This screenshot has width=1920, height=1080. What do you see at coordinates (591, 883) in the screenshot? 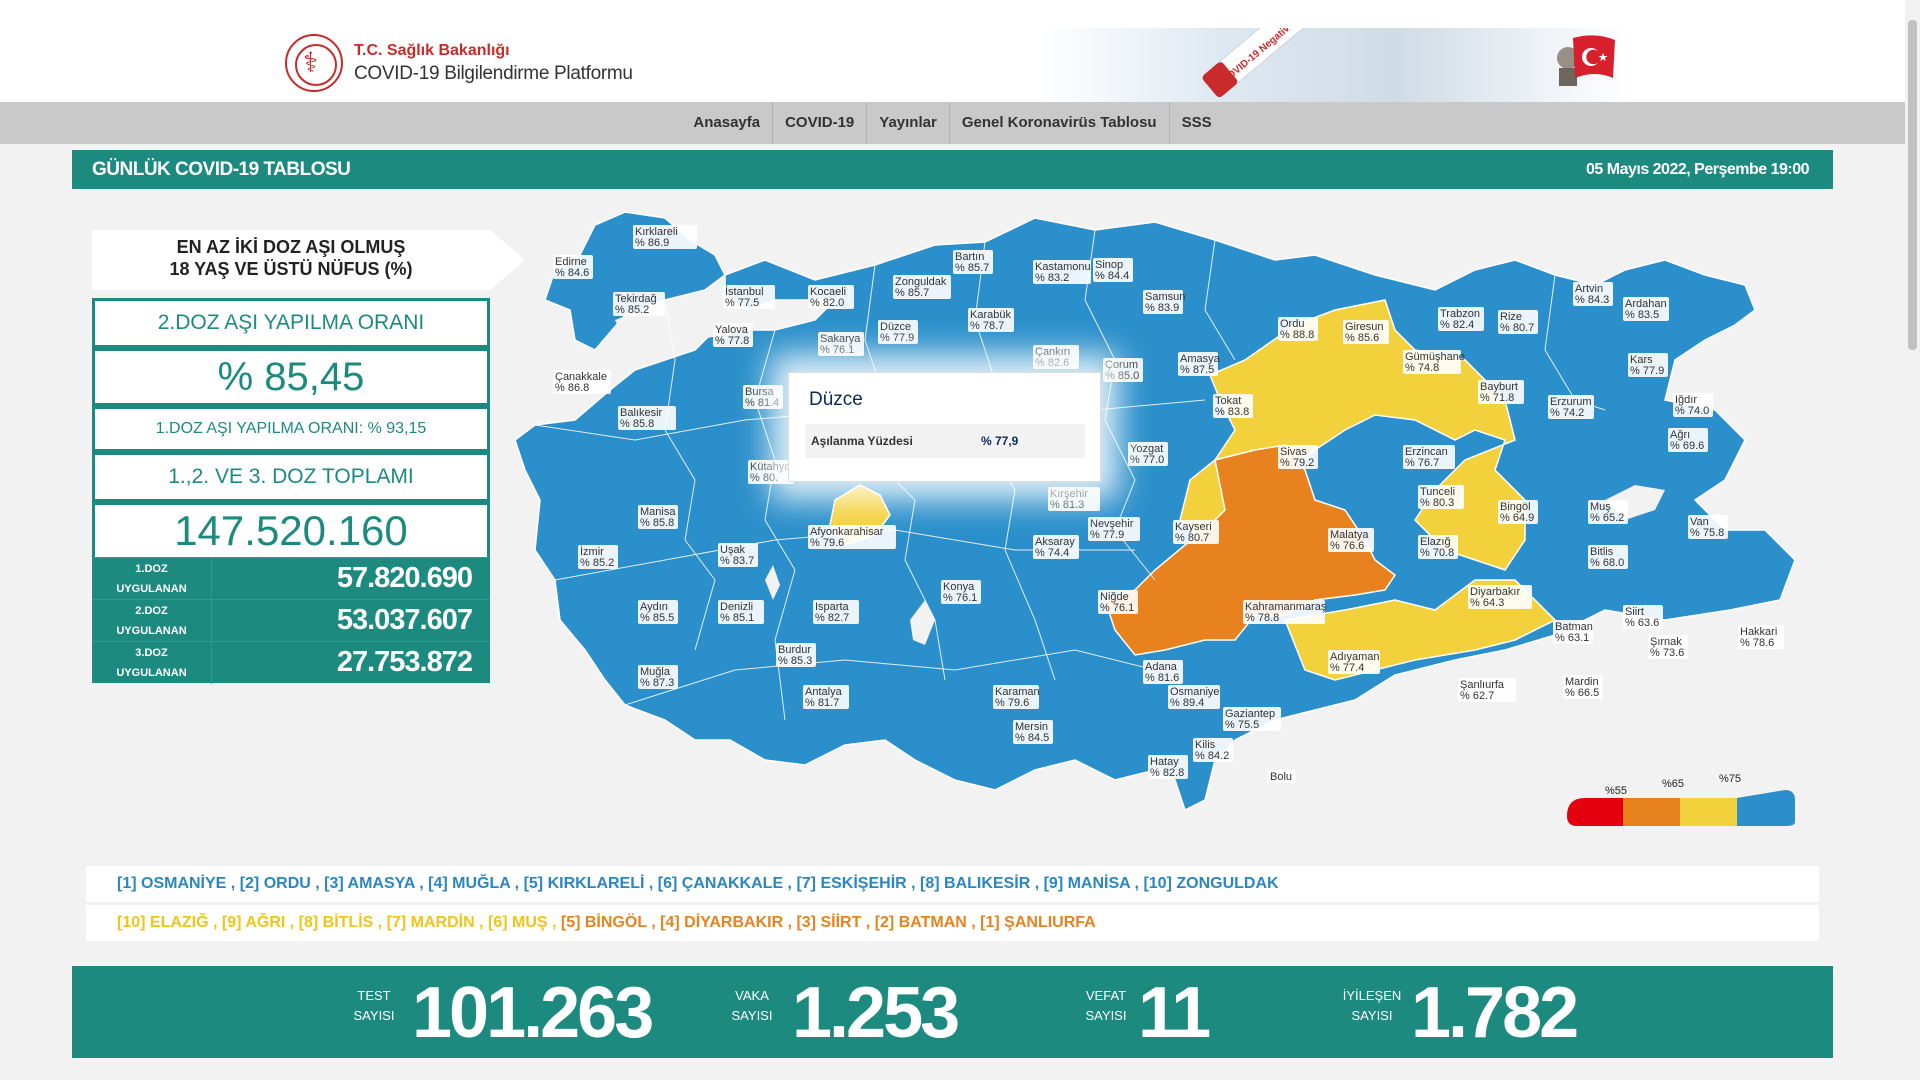
I see `rank-item: [5] KIRKLARELİ ,` at bounding box center [591, 883].